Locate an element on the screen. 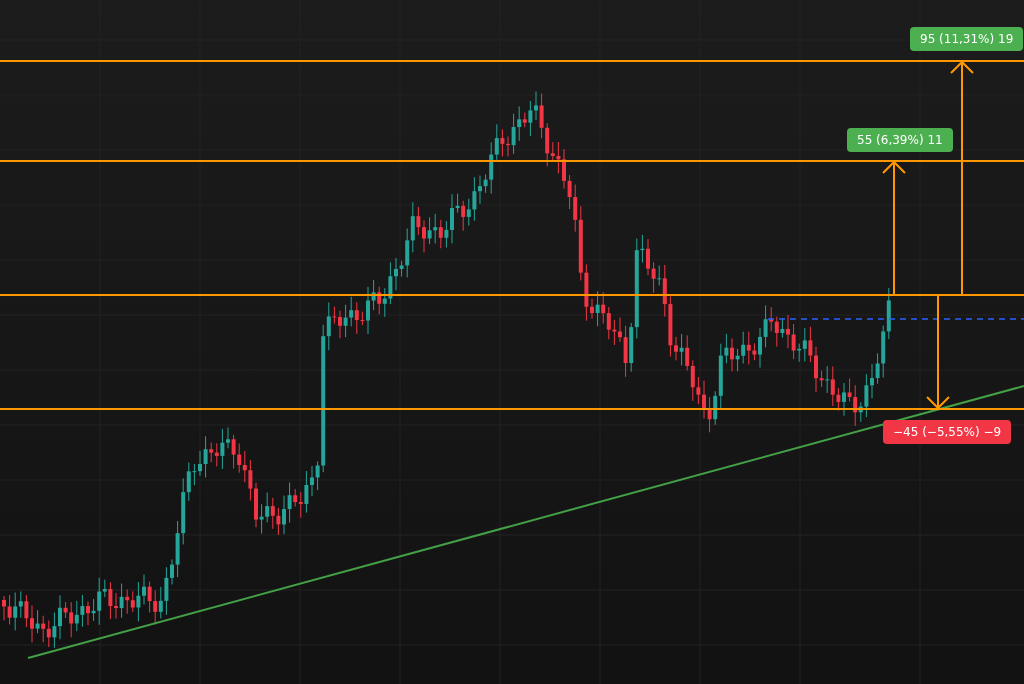  measurement-label: 55 (6,39%) 11 is located at coordinates (900, 140).